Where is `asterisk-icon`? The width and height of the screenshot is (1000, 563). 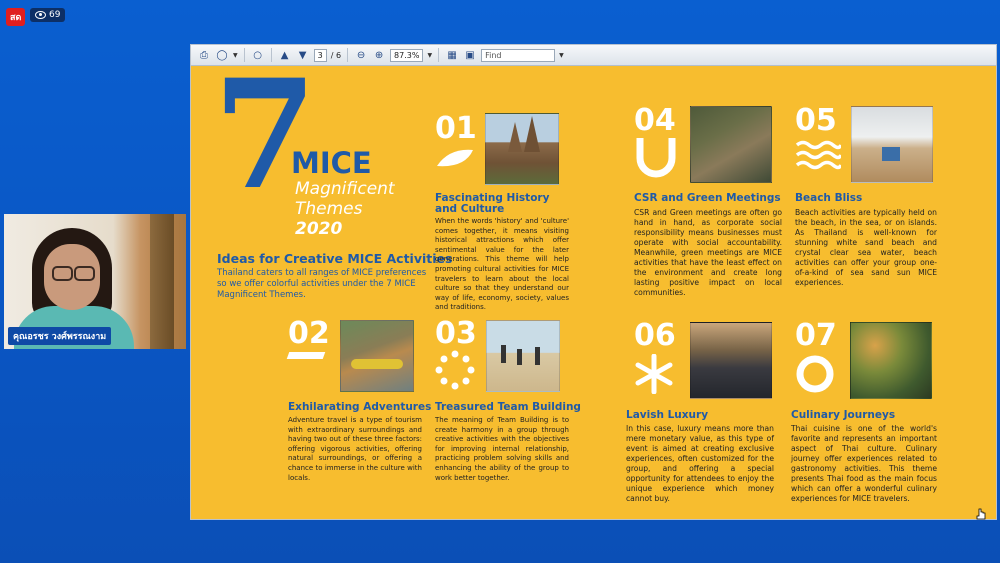 asterisk-icon is located at coordinates (654, 374).